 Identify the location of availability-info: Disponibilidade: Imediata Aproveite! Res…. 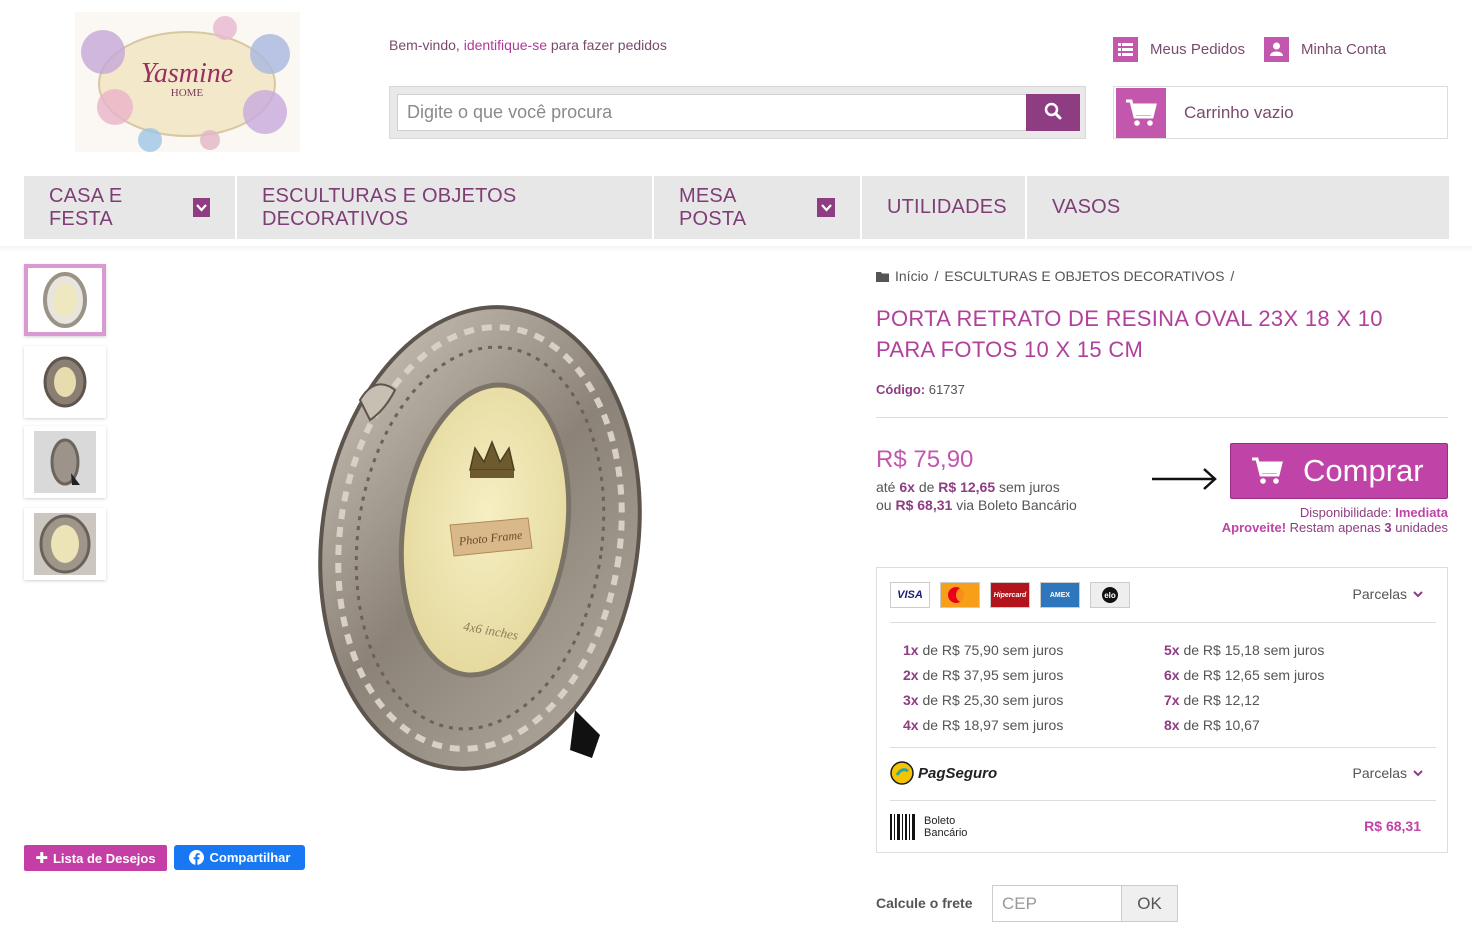
(1334, 520).